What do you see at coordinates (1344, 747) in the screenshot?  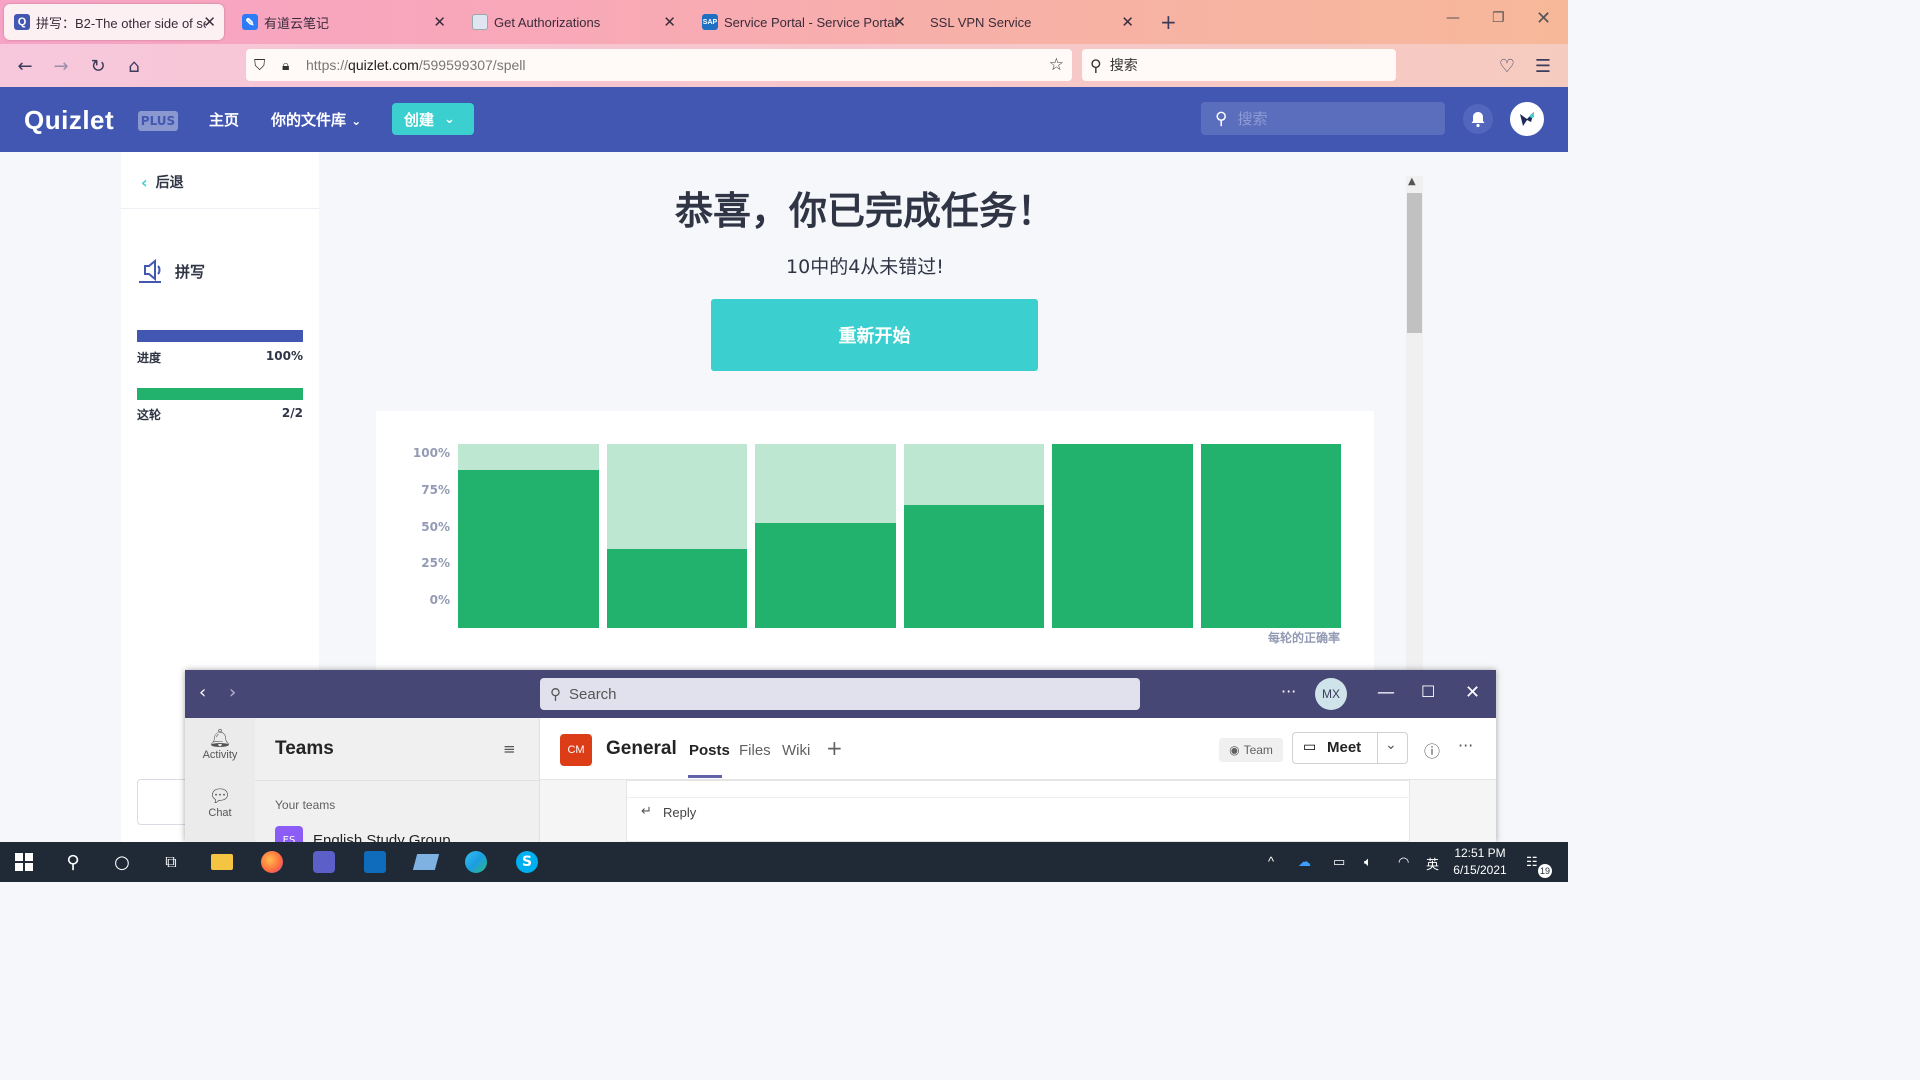 I see `meet-button: Meet` at bounding box center [1344, 747].